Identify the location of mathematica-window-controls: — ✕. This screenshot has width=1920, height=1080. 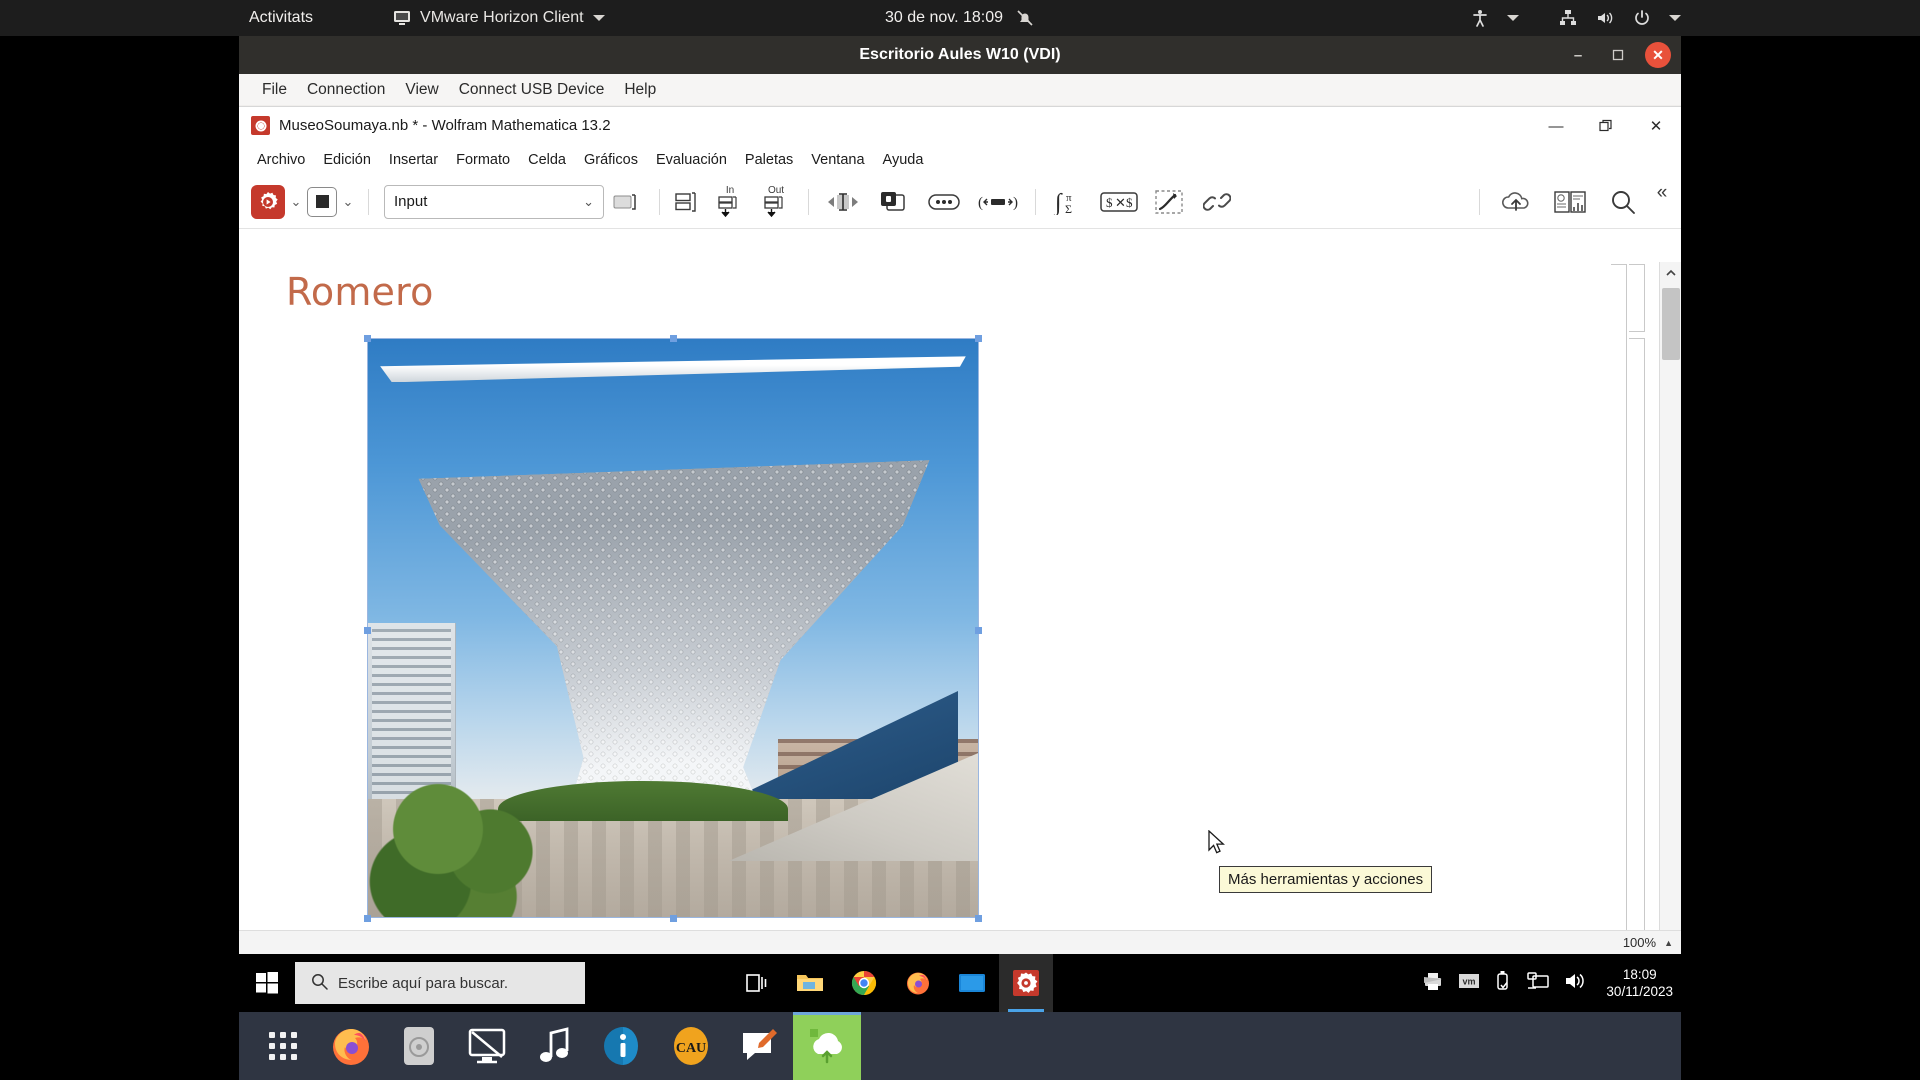
(1606, 126).